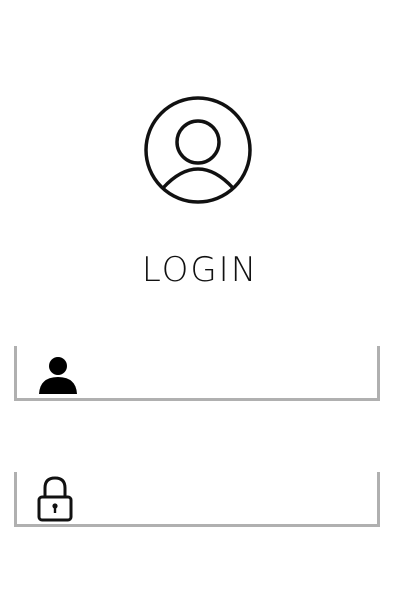 This screenshot has width=400, height=600. Describe the element at coordinates (226, 501) in the screenshot. I see `password-input` at that location.